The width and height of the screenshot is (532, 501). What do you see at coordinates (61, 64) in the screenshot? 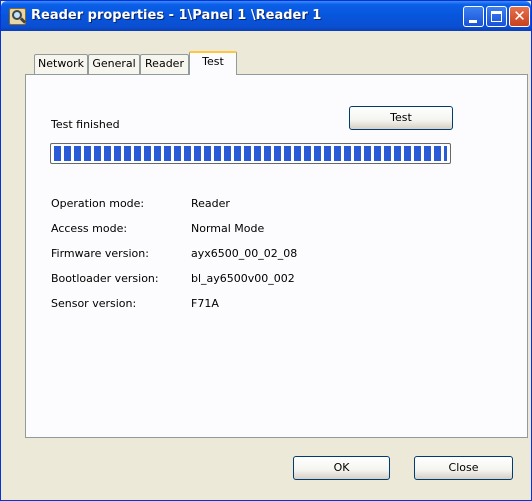
I see `tab-network: Network` at bounding box center [61, 64].